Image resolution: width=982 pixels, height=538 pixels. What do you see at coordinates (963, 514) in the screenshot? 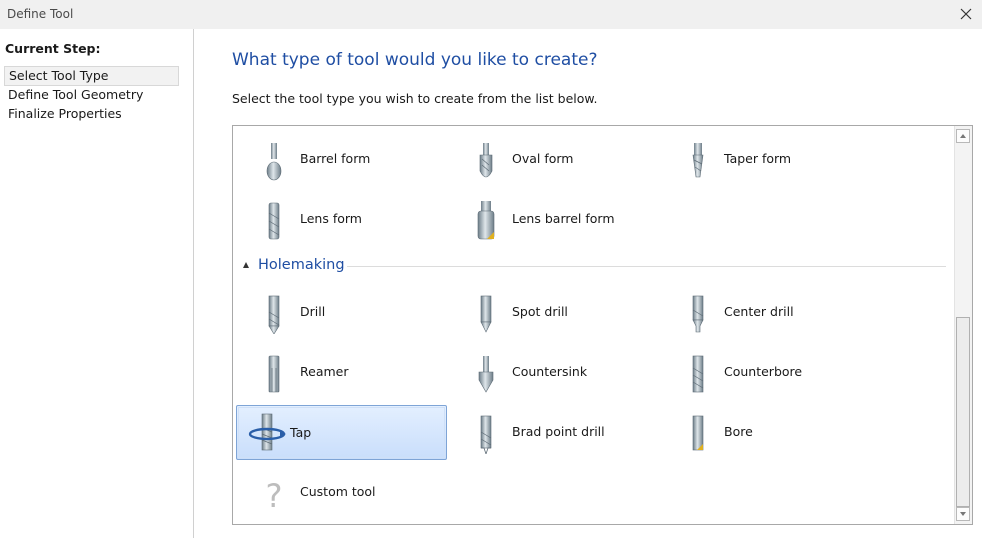
I see `scroll-down-icon` at bounding box center [963, 514].